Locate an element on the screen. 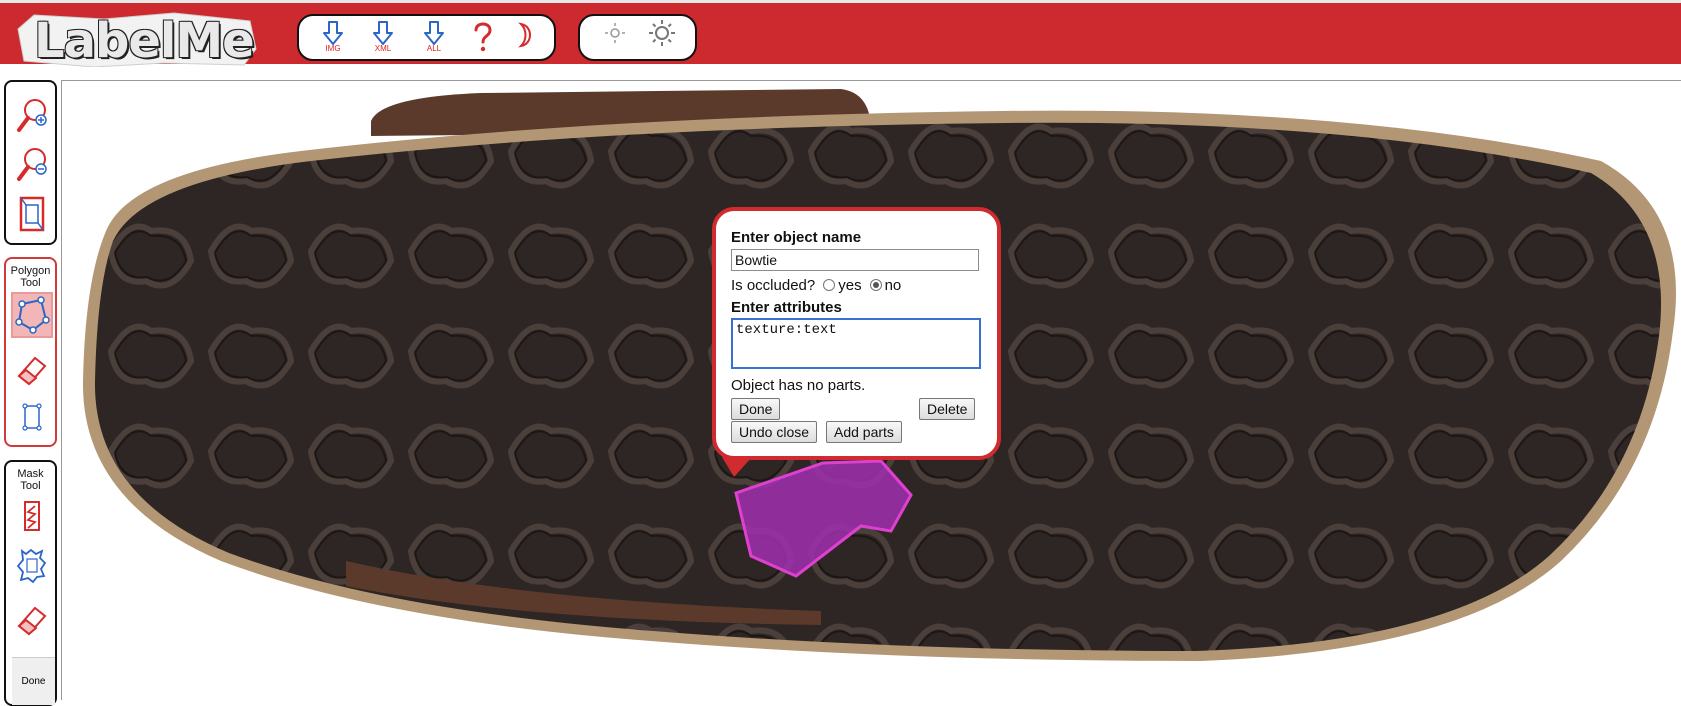 The height and width of the screenshot is (706, 1681). popup-pointer is located at coordinates (737, 467).